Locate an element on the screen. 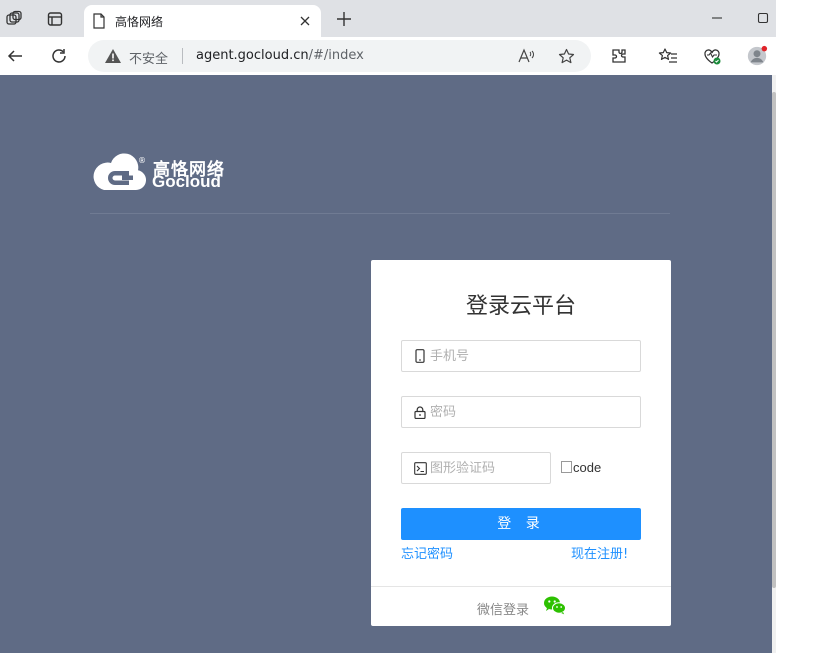 The width and height of the screenshot is (819, 653). url-host: agent.gocloud.cn is located at coordinates (252, 55).